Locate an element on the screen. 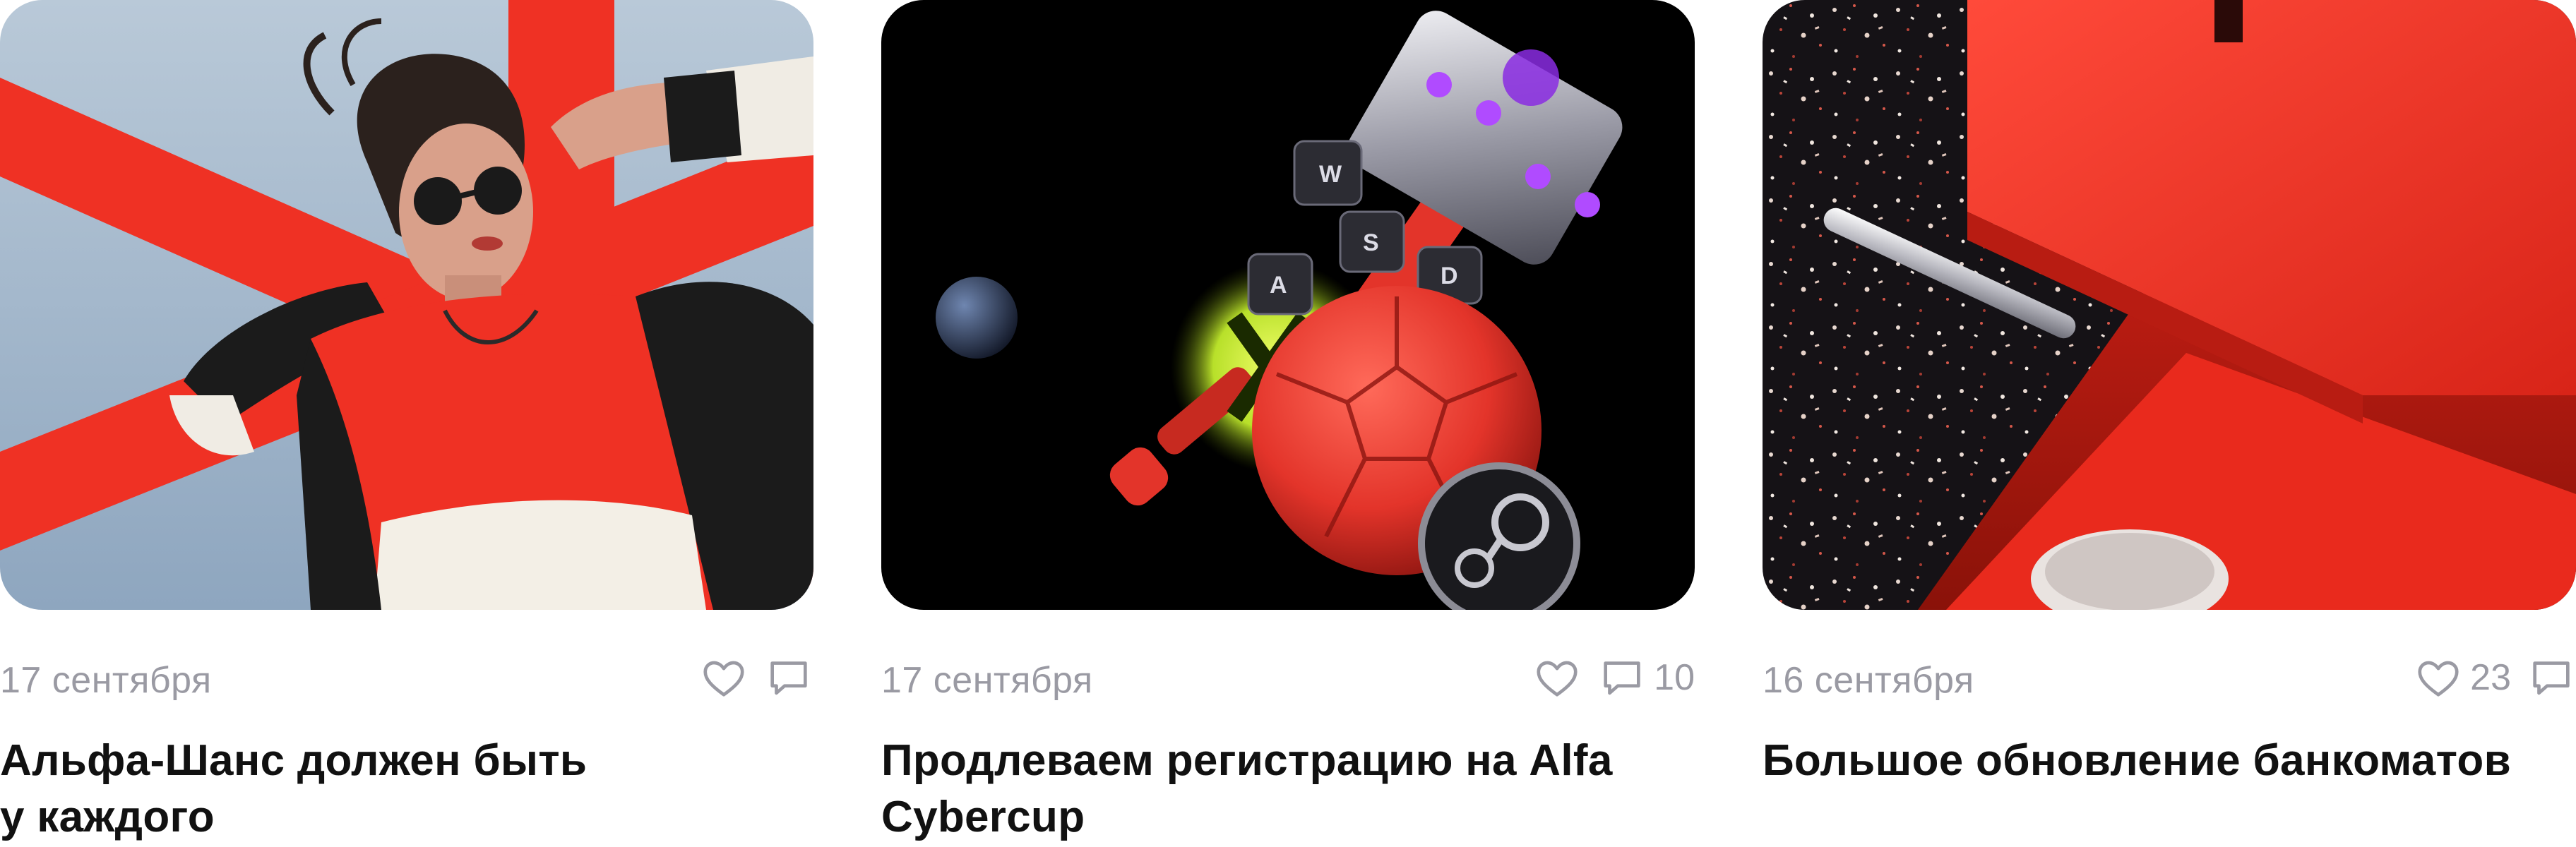  comment-button: 10 is located at coordinates (1646, 677).